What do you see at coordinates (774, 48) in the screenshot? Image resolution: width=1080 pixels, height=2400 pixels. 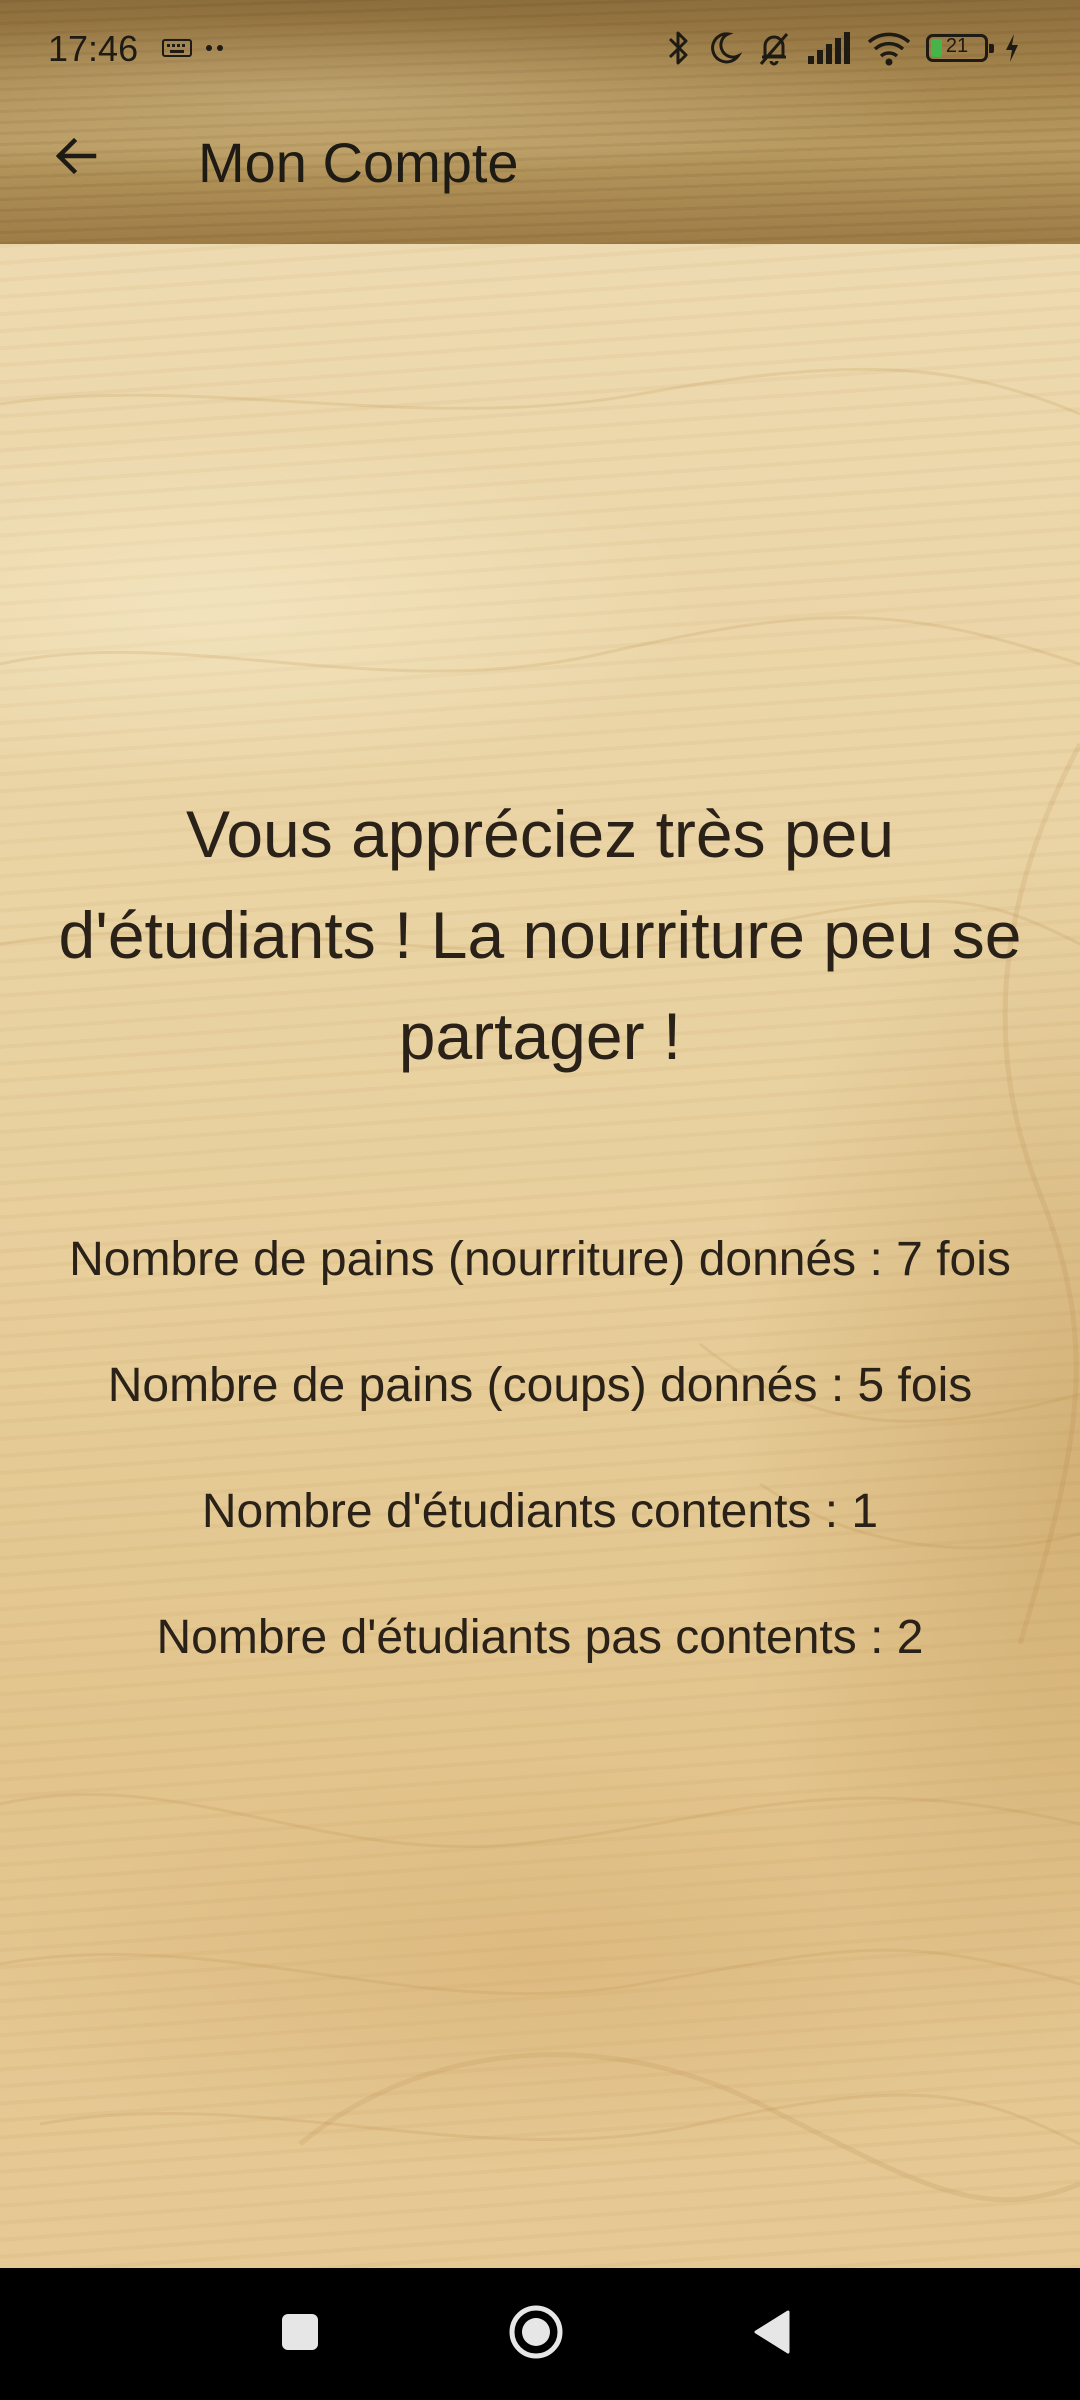 I see `bell-off-icon` at bounding box center [774, 48].